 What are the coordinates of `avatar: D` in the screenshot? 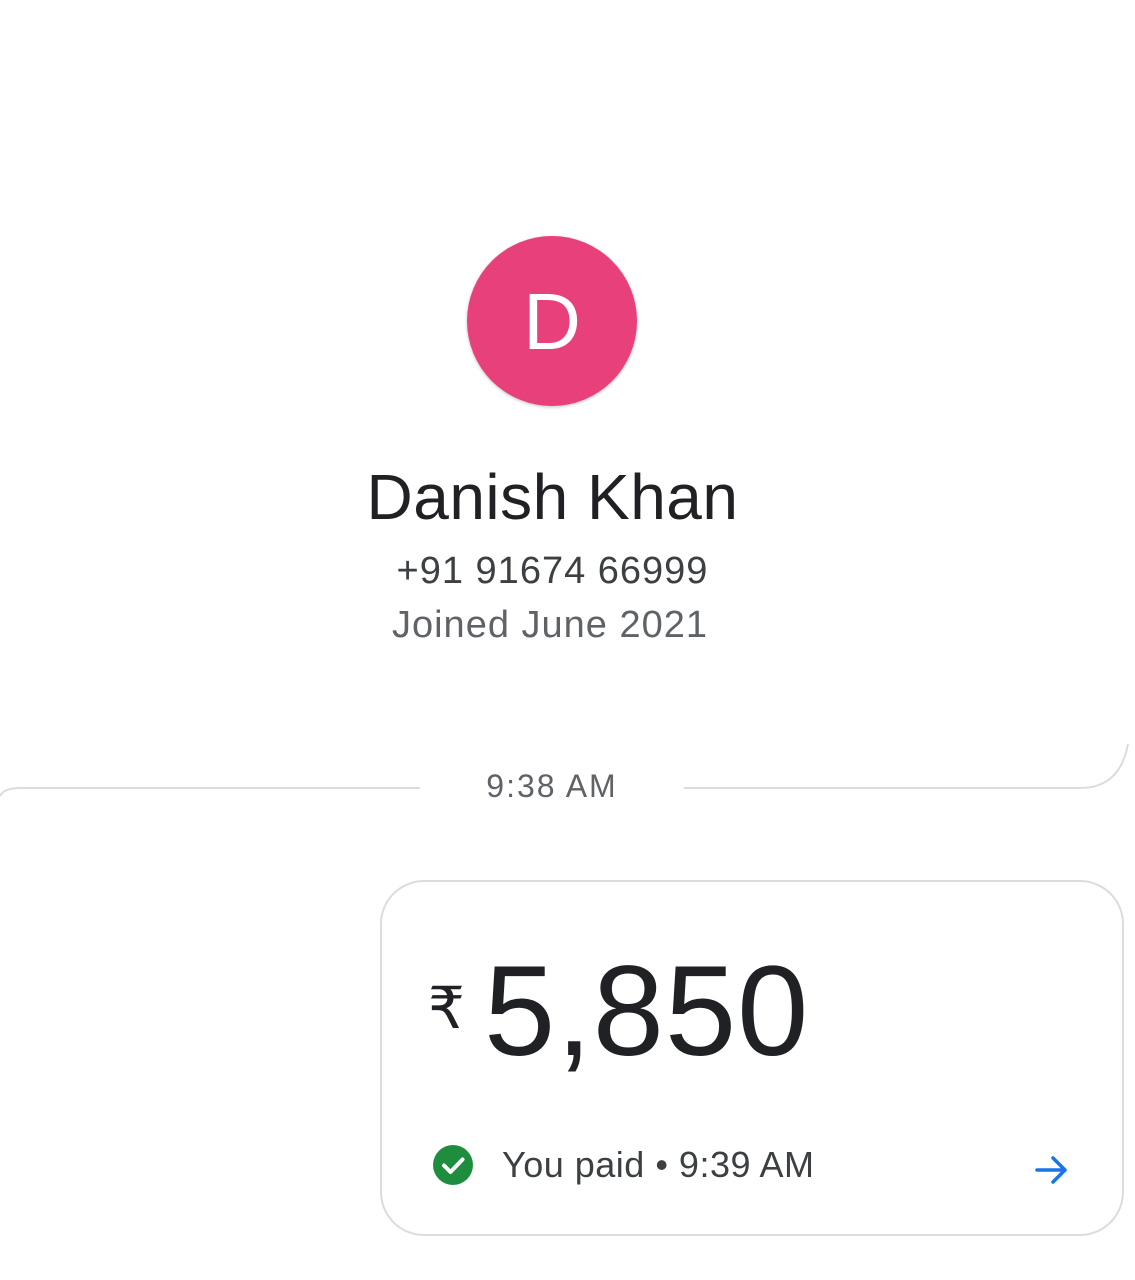 It's located at (552, 321).